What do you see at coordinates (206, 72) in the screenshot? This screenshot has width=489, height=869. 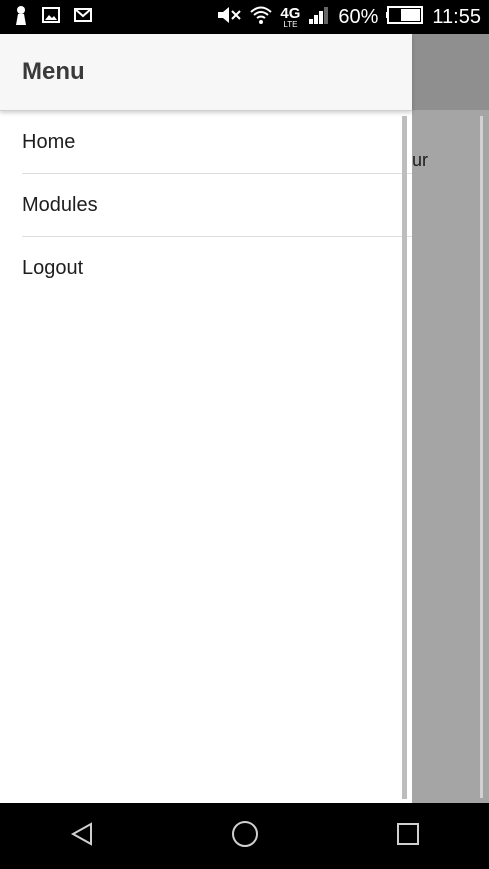 I see `drawer-header: Menu` at bounding box center [206, 72].